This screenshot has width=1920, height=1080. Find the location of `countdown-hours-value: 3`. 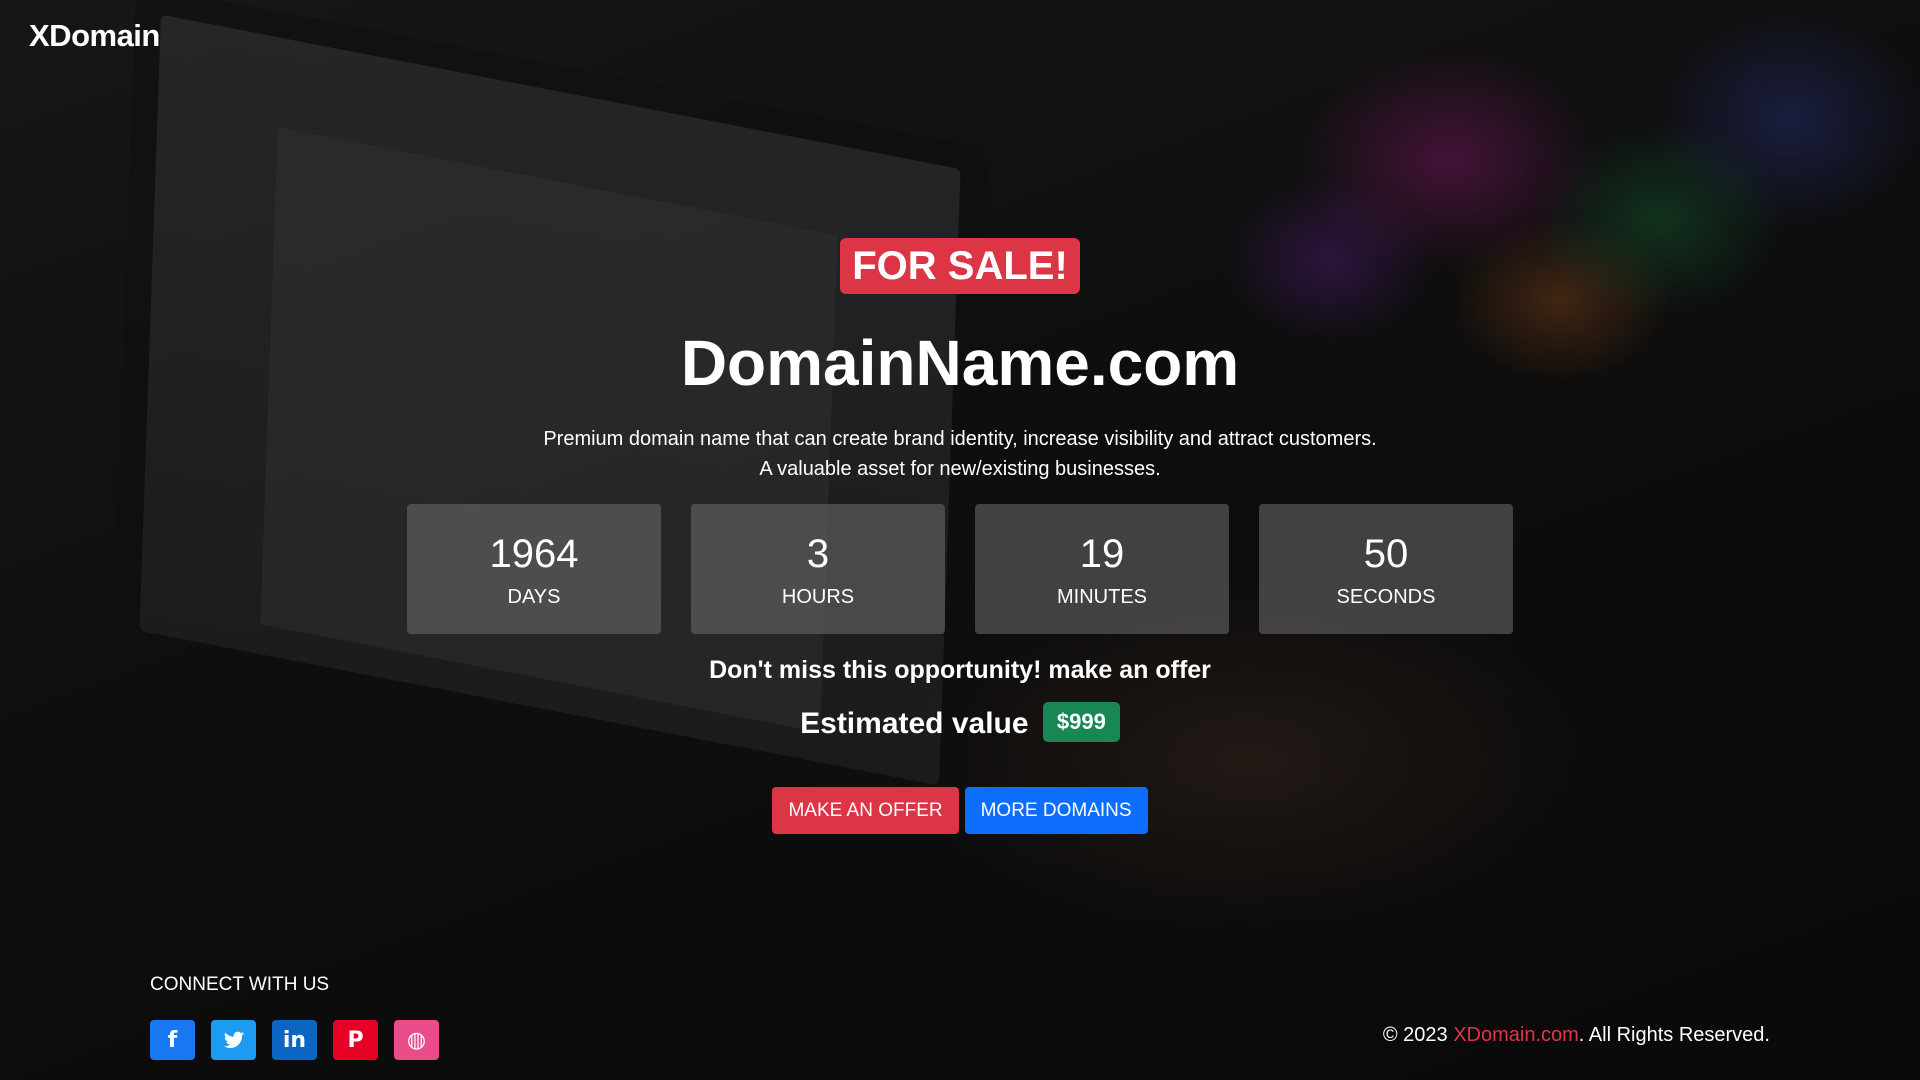

countdown-hours-value: 3 is located at coordinates (818, 553).